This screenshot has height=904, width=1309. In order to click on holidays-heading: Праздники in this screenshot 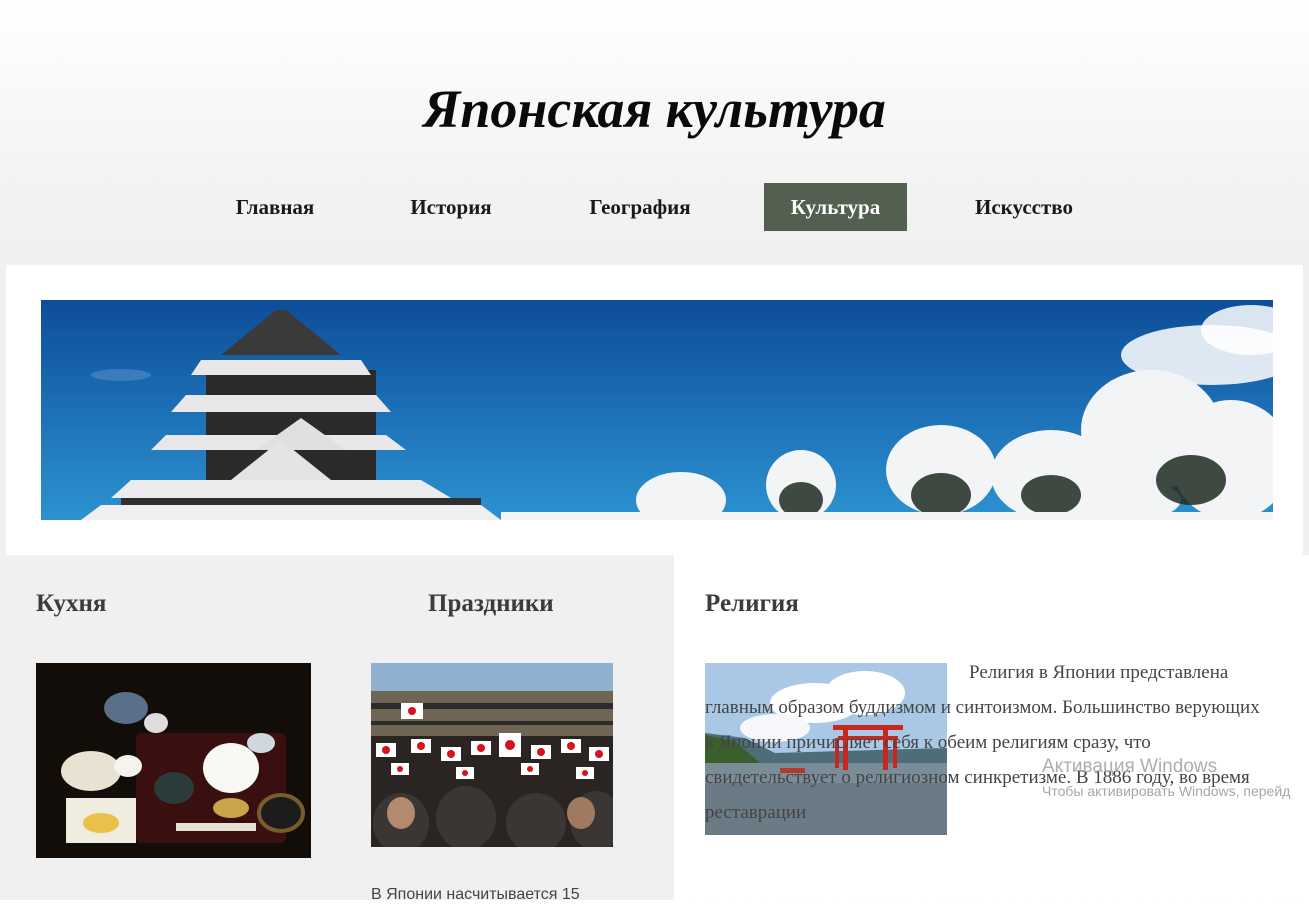, I will do `click(491, 603)`.